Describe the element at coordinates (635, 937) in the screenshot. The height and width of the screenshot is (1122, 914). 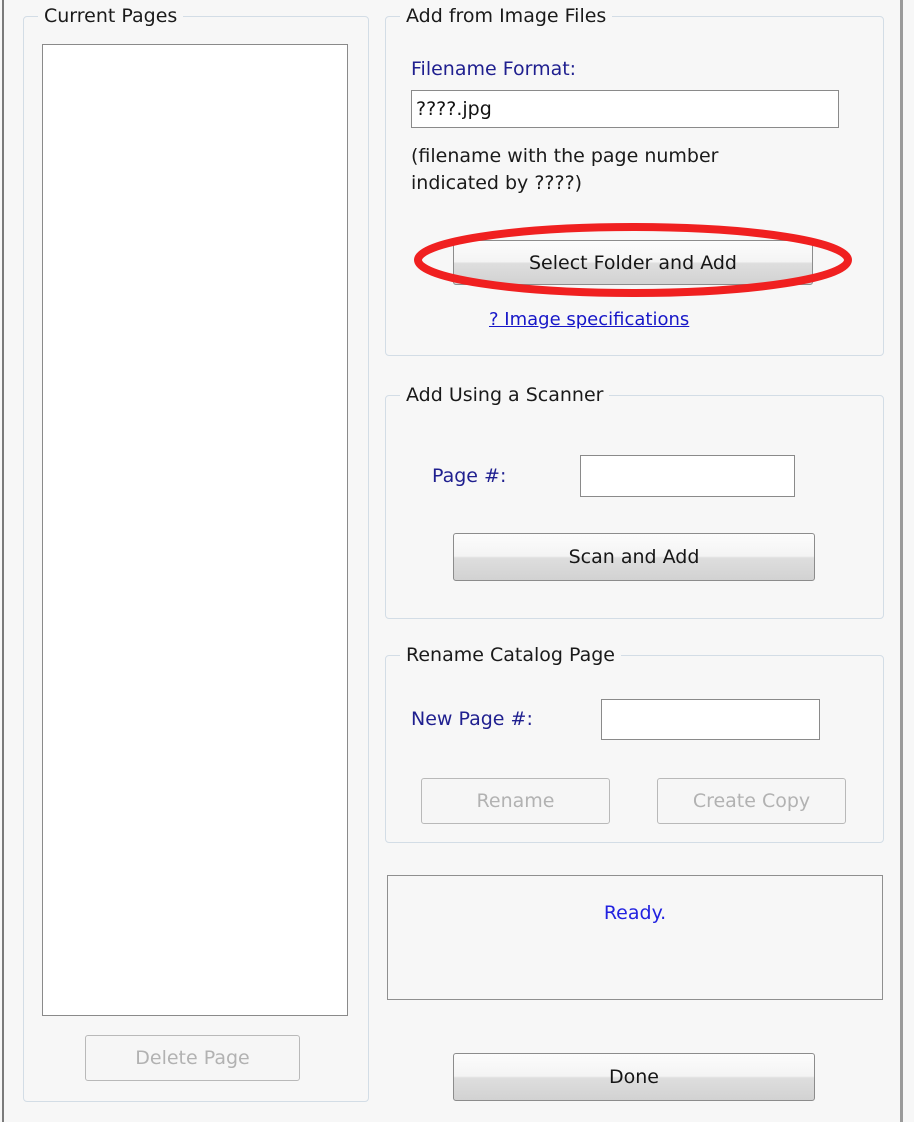
I see `status-panel: Ready.` at that location.